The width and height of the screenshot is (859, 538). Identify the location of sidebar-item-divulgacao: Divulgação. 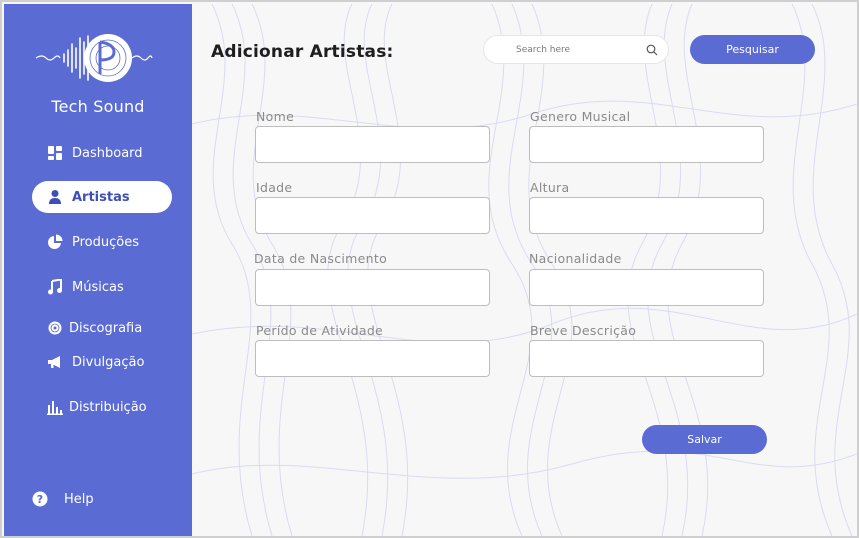
(102, 362).